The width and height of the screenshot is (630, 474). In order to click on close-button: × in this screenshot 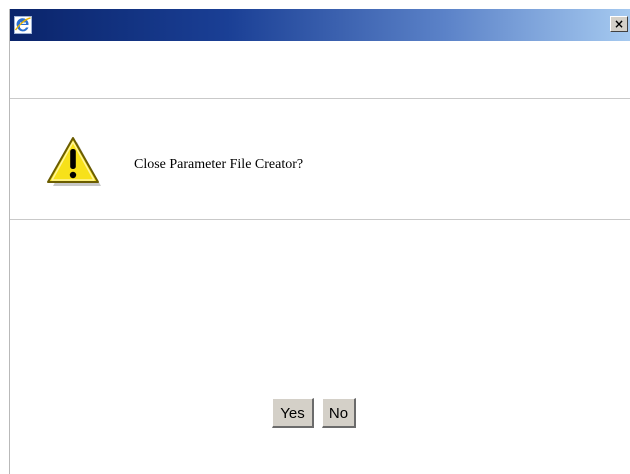, I will do `click(619, 24)`.